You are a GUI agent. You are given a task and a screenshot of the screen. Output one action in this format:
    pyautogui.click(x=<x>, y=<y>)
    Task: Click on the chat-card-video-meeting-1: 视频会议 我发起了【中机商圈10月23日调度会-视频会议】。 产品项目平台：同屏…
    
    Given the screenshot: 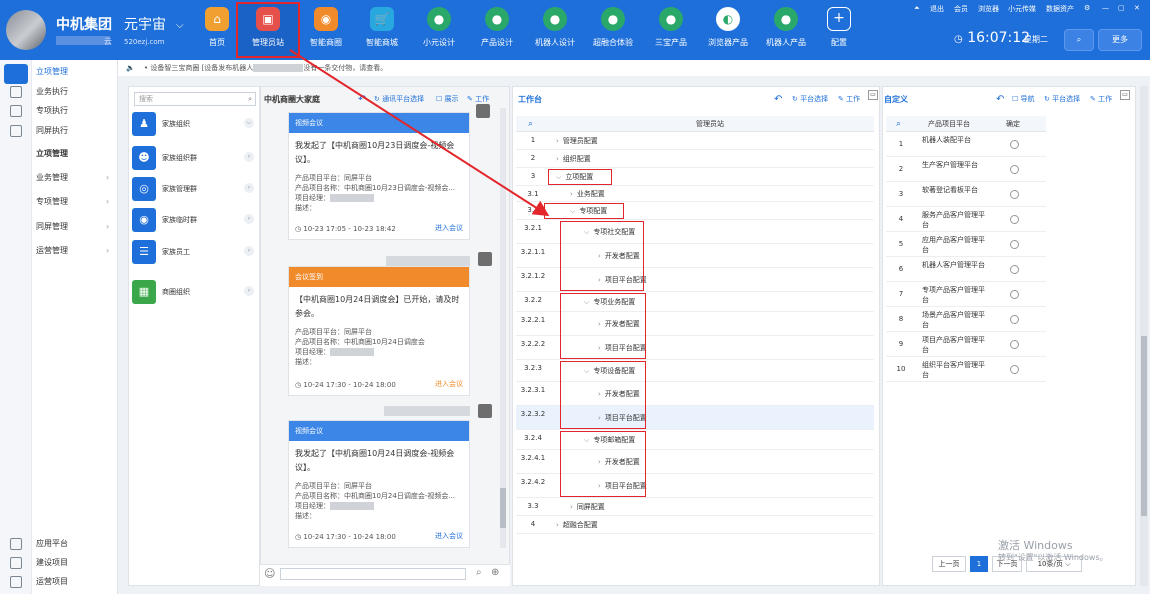 What is the action you would take?
    pyautogui.click(x=379, y=176)
    